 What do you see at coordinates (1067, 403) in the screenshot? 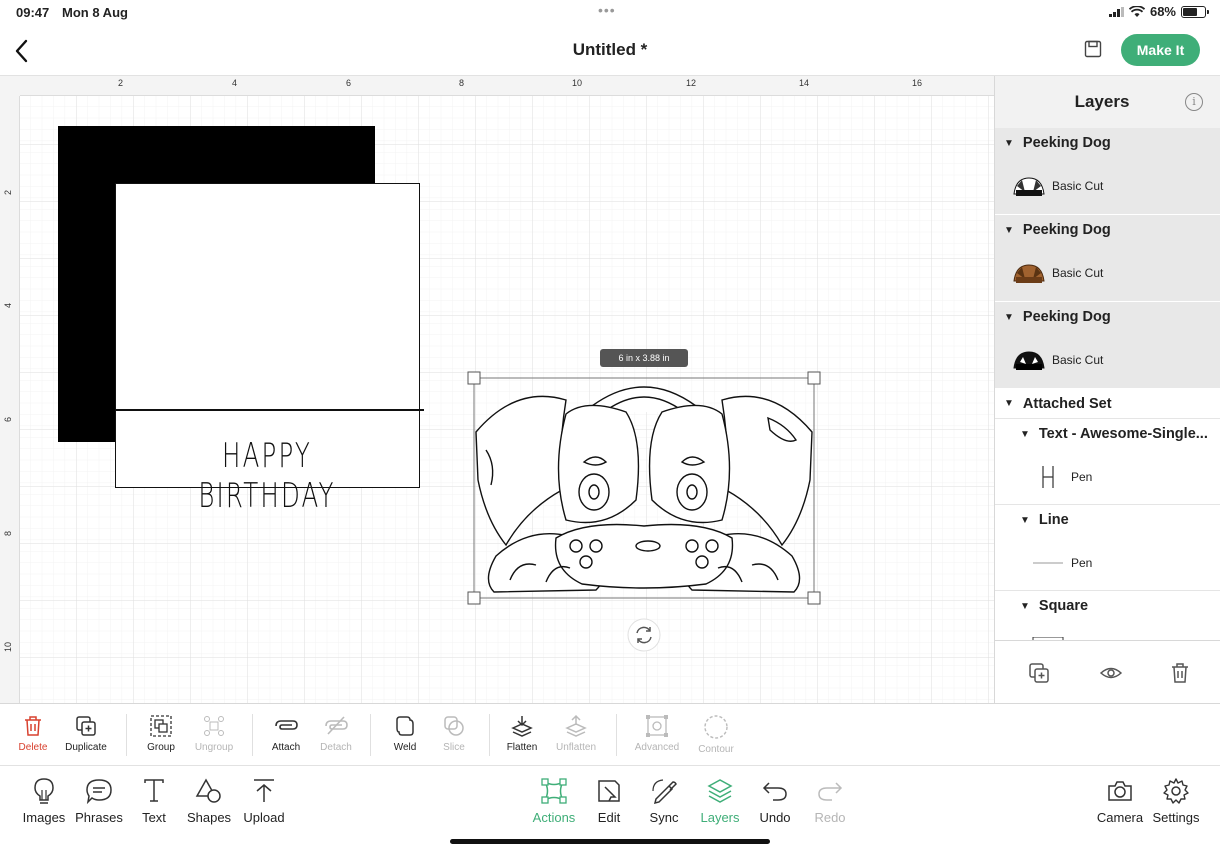
I see `attached-set-name: Attached Set` at bounding box center [1067, 403].